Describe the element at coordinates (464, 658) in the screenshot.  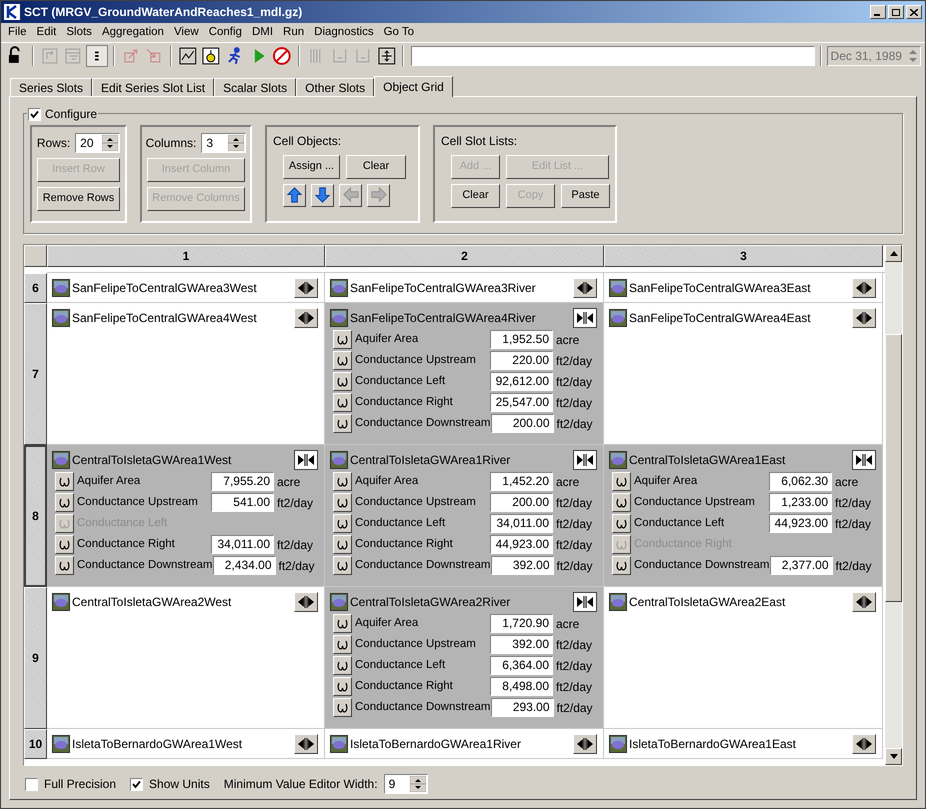
I see `grid-cell: CentralToIsletaGWArea2River Aquifer Area 1,720.90 acre Conductance Upstream 392.00 ft2/day Conductance Left 6,364.00 ft2/day Conductance Right 8,498.00 ft2/day Conductance Downstream 293.00 ft2/day` at that location.